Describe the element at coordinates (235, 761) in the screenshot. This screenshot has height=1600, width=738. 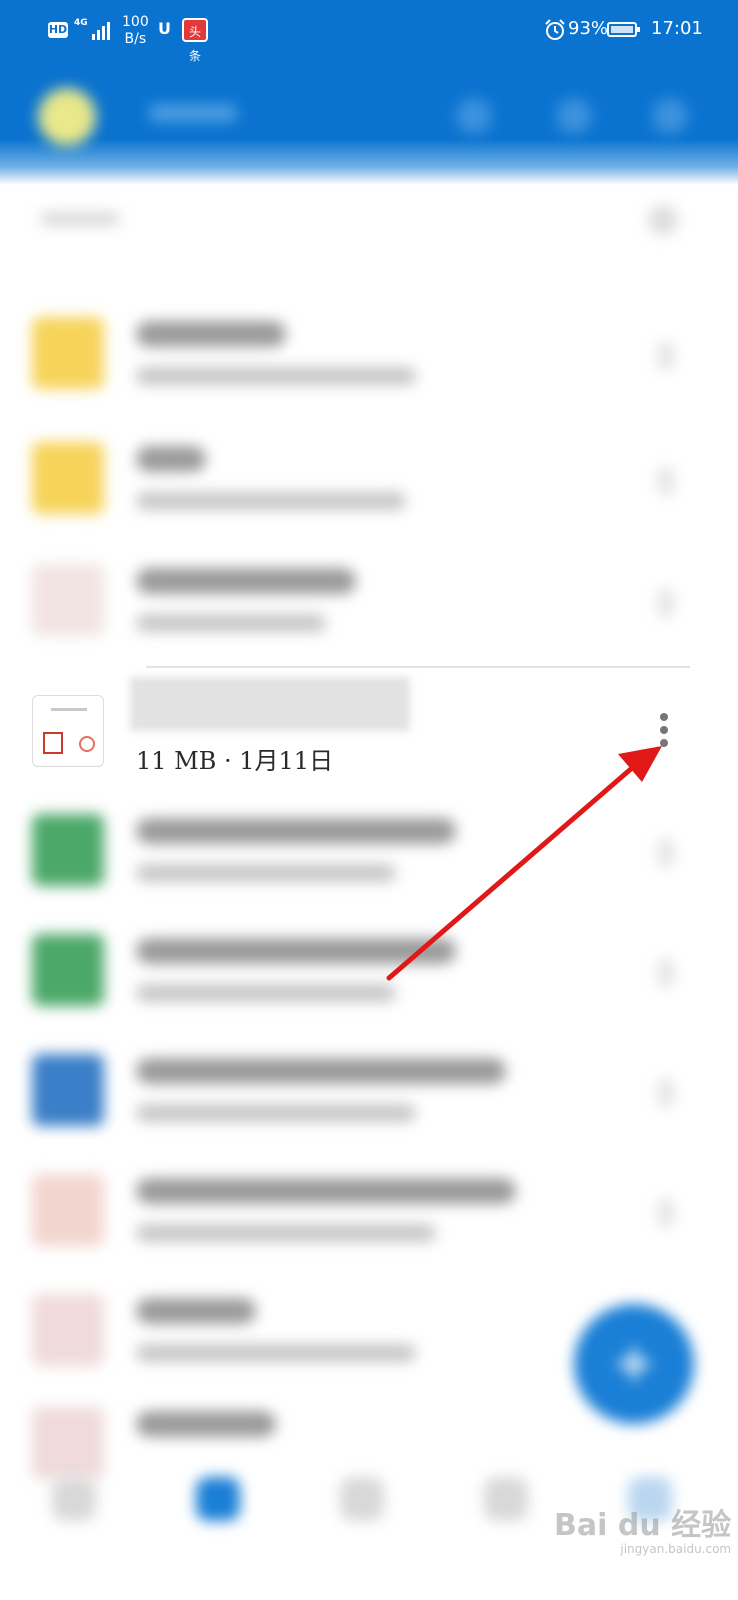
I see `item-meta: 11 MB · 1月11日` at that location.